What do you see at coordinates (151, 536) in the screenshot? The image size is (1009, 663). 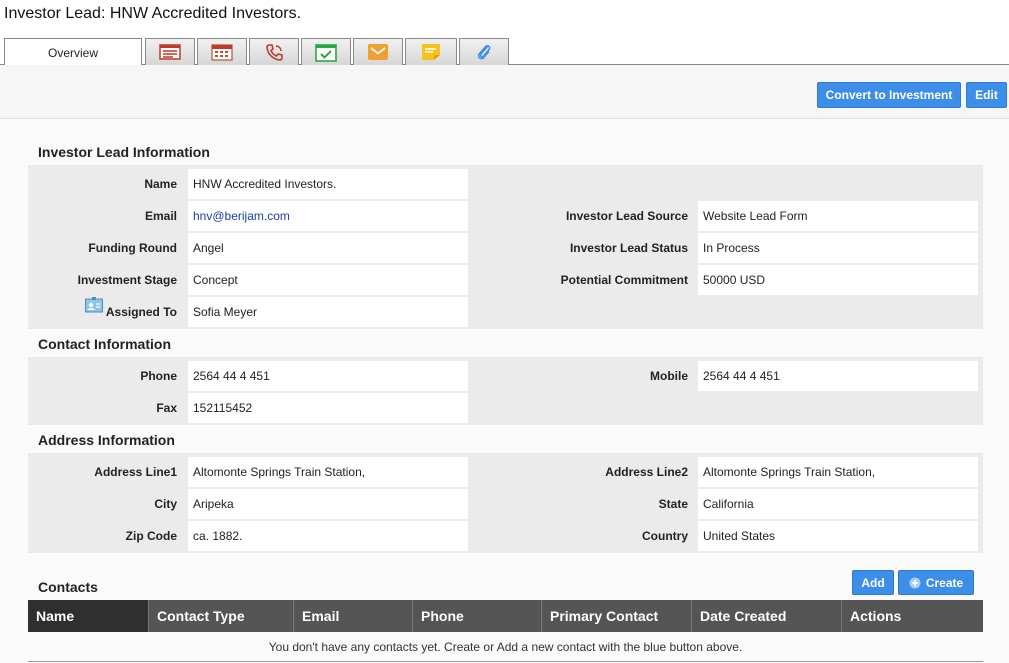 I see `zip-code-label: Zip Code` at bounding box center [151, 536].